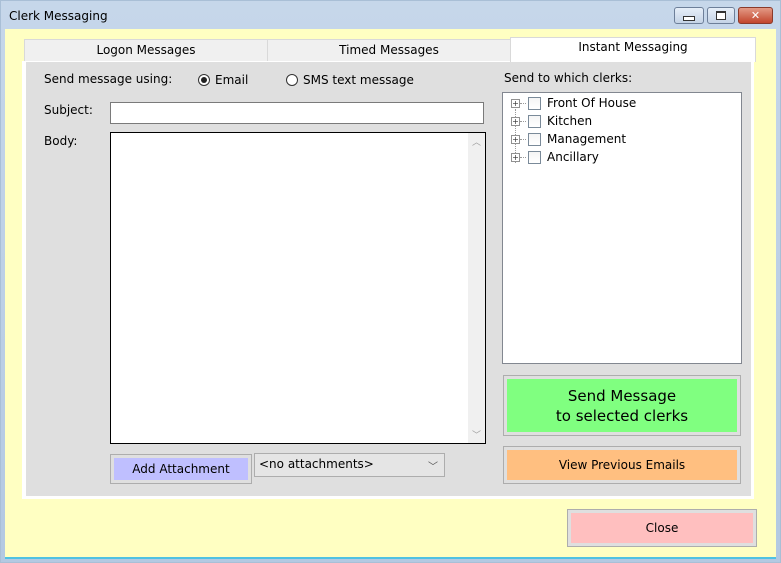 This screenshot has width=781, height=563. Describe the element at coordinates (297, 113) in the screenshot. I see `subject-input` at that location.